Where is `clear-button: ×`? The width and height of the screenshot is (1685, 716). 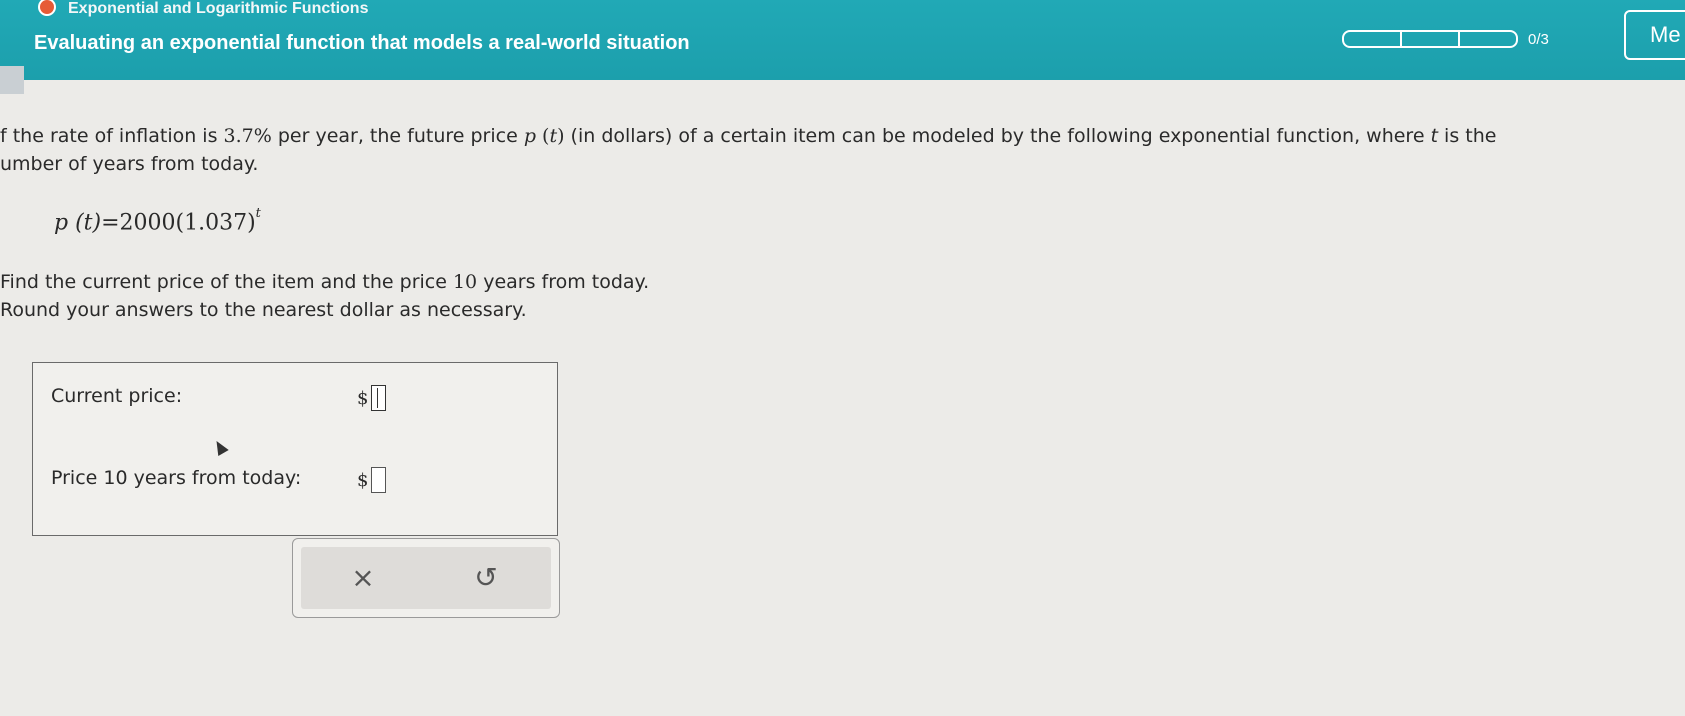
clear-button: × is located at coordinates (363, 577).